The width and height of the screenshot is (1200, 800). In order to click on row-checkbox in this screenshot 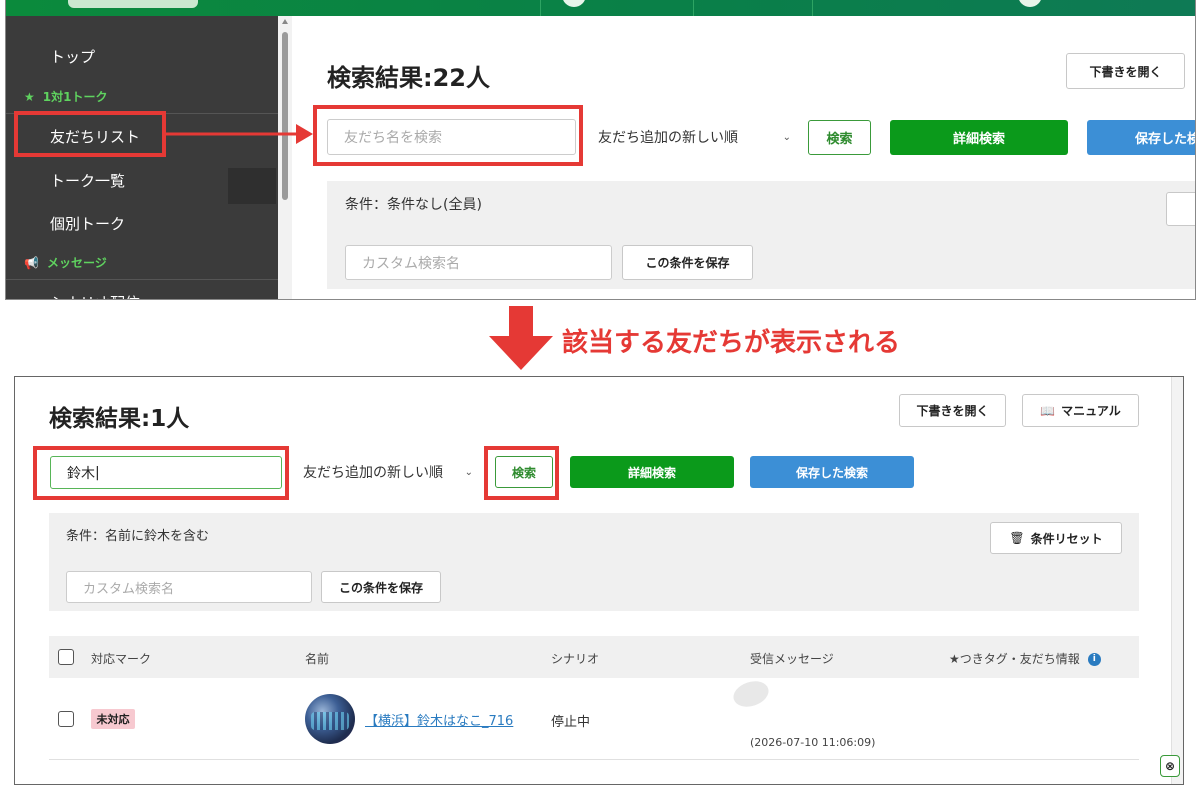, I will do `click(66, 719)`.